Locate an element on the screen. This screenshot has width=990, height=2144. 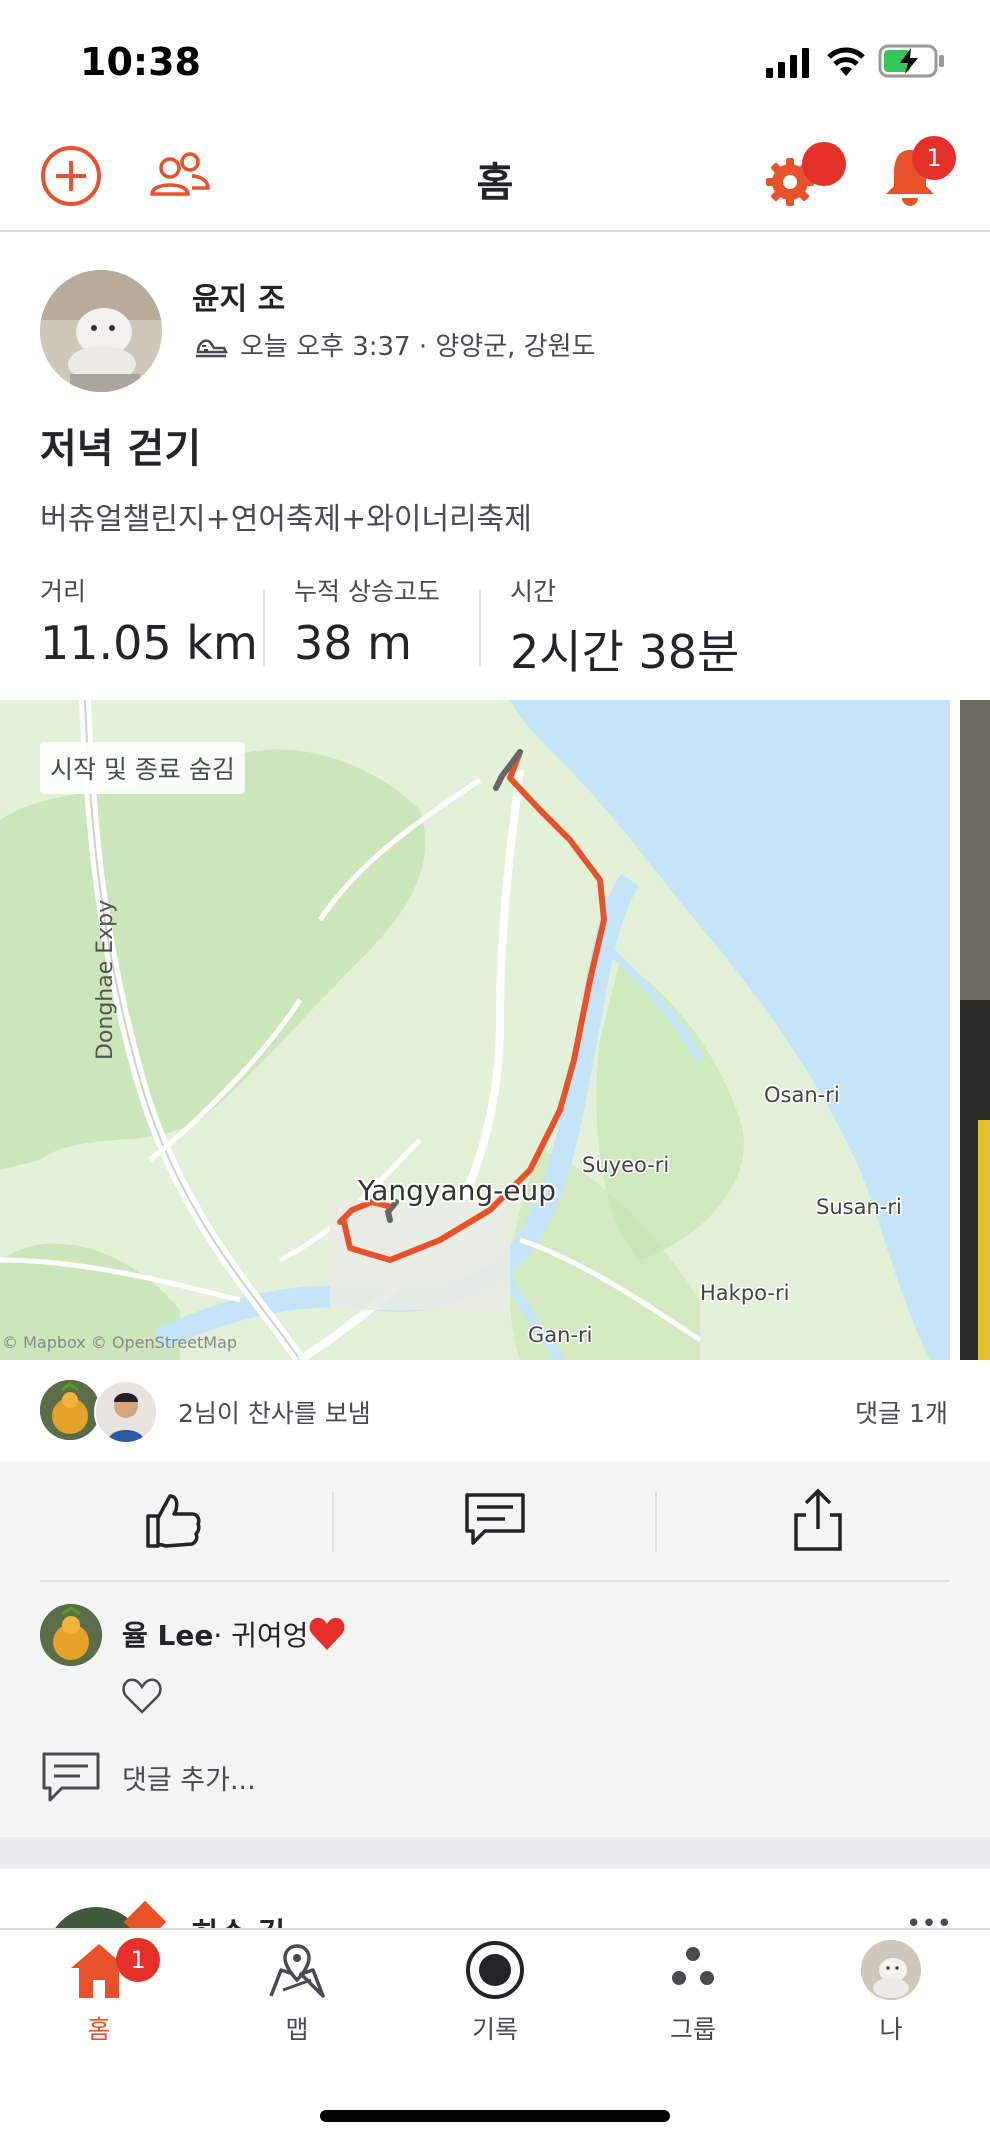
tab-you: 나 is located at coordinates (891, 1995).